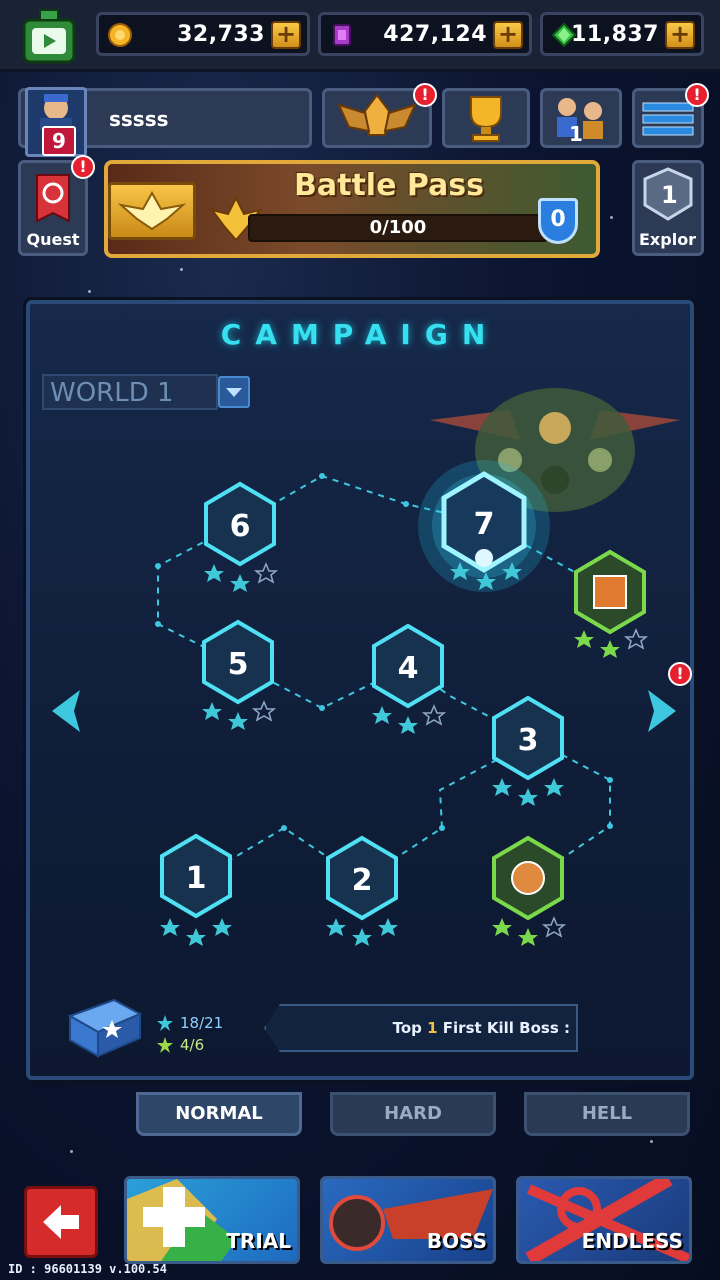 The image size is (720, 1280). Describe the element at coordinates (632, 1241) in the screenshot. I see `endless-mode-label: ENDLESS` at that location.